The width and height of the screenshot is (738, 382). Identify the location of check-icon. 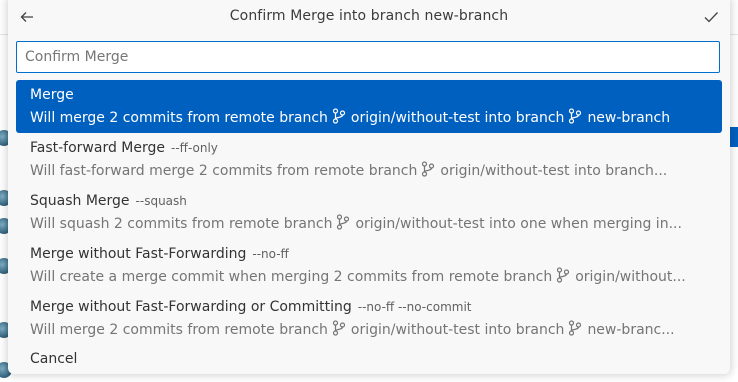
(711, 17).